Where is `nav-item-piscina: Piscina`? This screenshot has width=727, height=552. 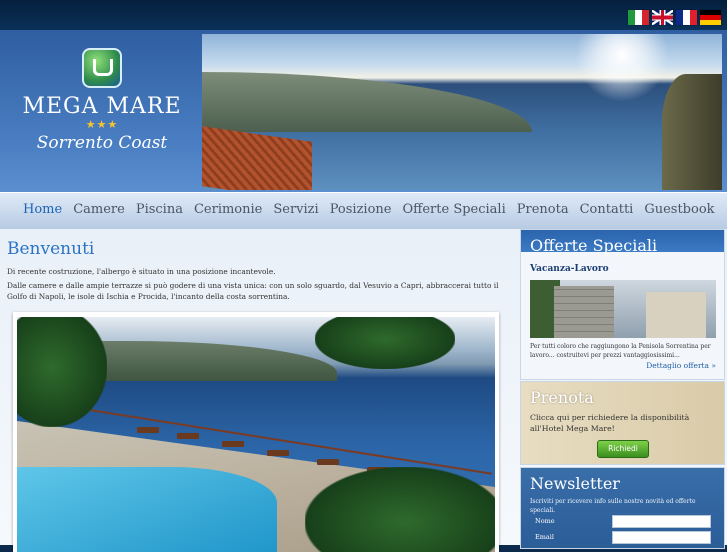 nav-item-piscina: Piscina is located at coordinates (159, 210).